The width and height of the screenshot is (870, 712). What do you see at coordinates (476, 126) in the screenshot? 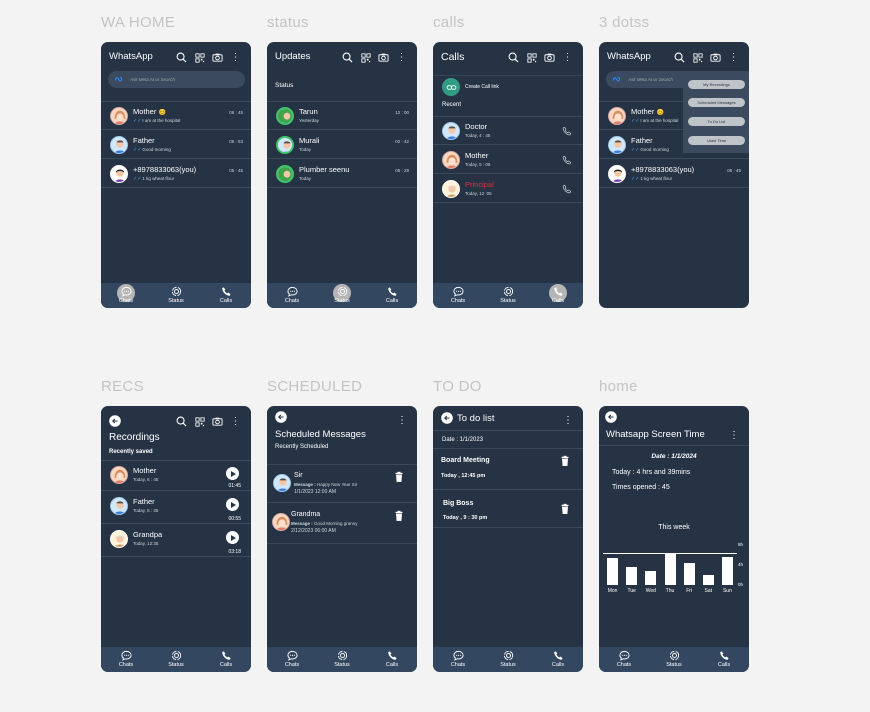
I see `contact-name: Doctor` at bounding box center [476, 126].